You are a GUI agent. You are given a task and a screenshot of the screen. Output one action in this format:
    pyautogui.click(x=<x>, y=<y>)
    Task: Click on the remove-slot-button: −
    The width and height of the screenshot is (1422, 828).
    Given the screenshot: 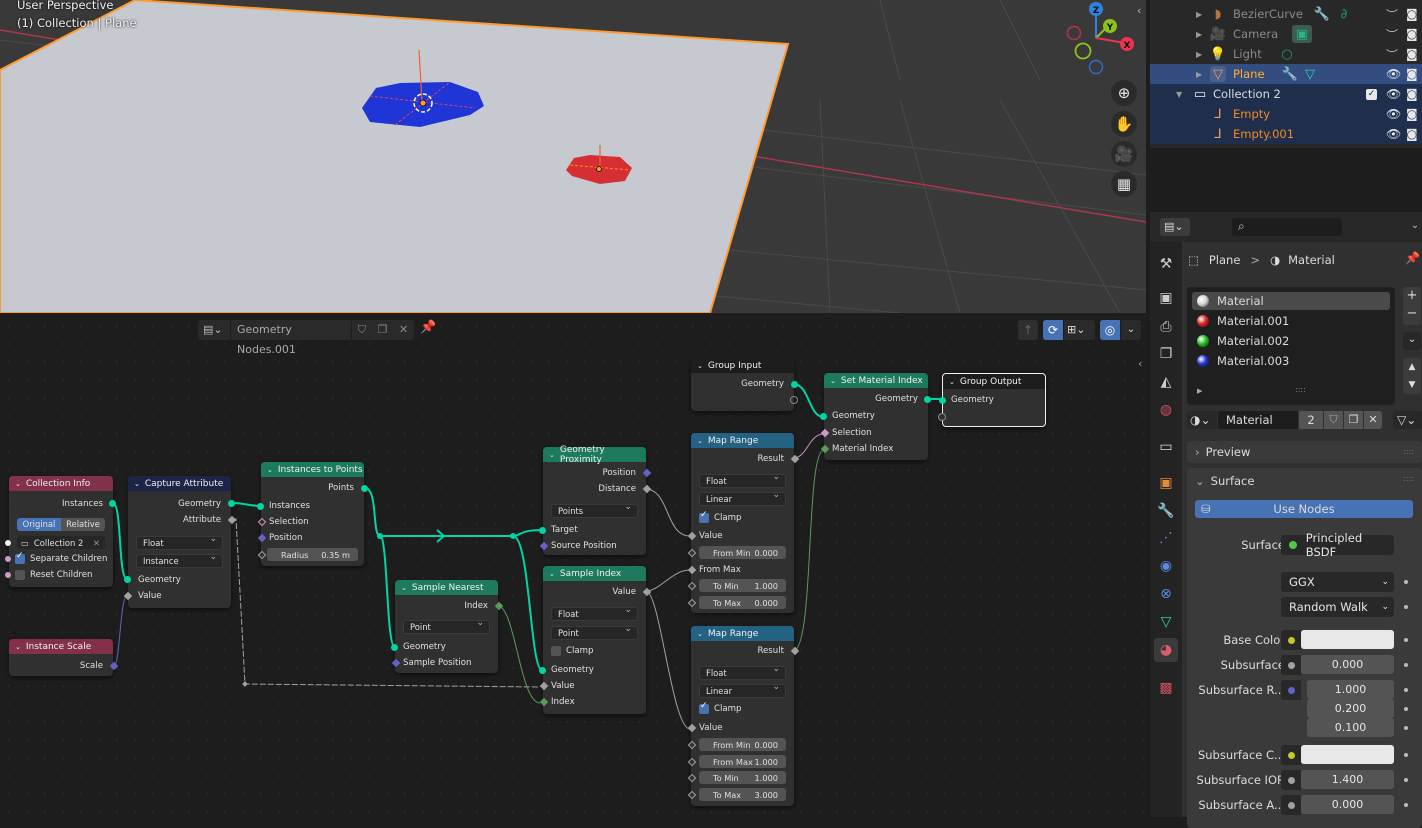 What is the action you would take?
    pyautogui.click(x=1412, y=314)
    